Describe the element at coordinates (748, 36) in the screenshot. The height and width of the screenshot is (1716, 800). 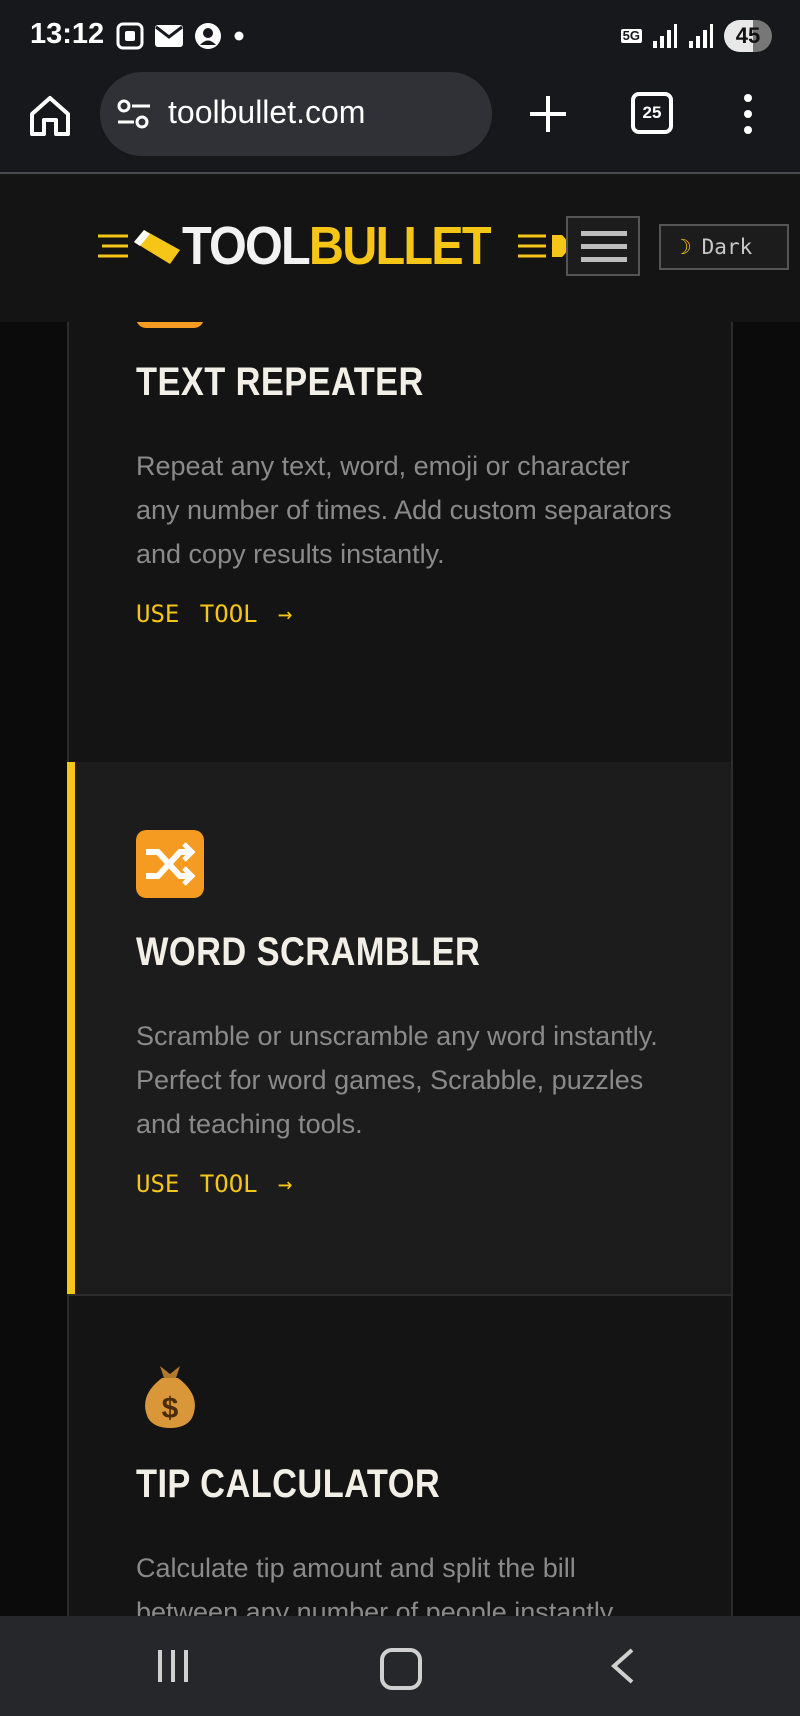
I see `battery-indicator: 45` at that location.